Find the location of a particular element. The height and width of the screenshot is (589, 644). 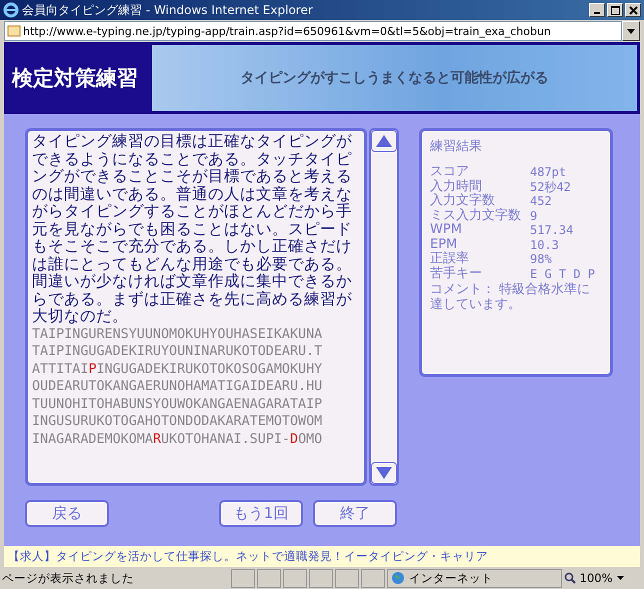

job-ad-link: 【求人】タイピングを活かして仕事探し。ネットで適職発見！イータイピング・キャリア is located at coordinates (248, 556).